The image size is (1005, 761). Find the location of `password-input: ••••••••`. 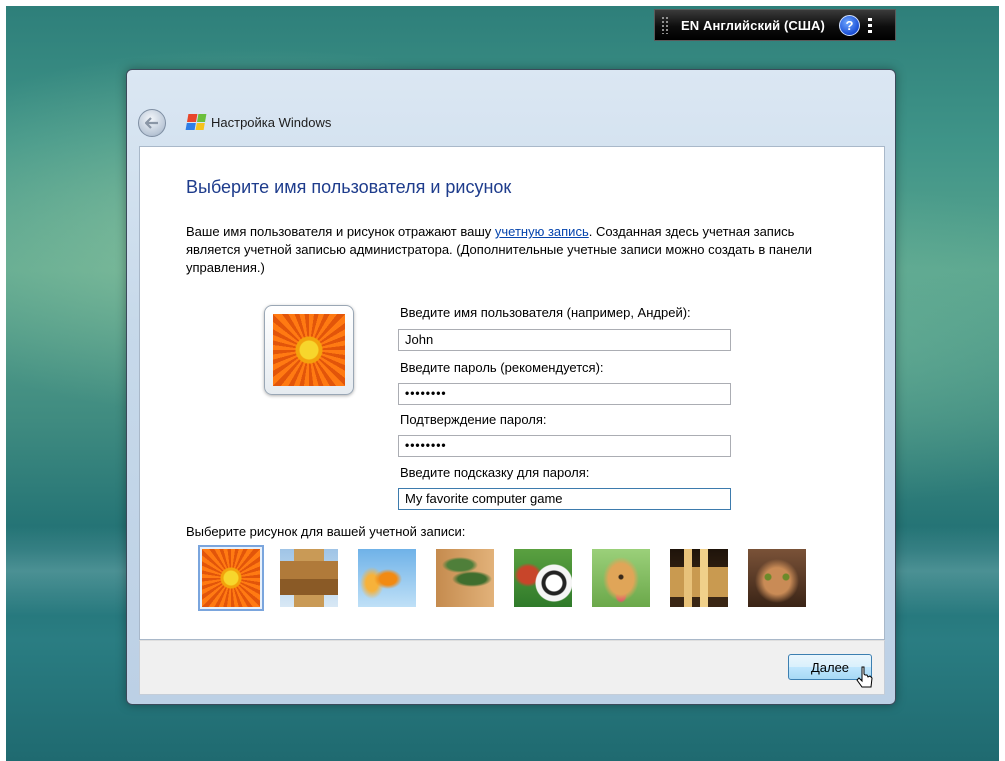

password-input: •••••••• is located at coordinates (564, 394).